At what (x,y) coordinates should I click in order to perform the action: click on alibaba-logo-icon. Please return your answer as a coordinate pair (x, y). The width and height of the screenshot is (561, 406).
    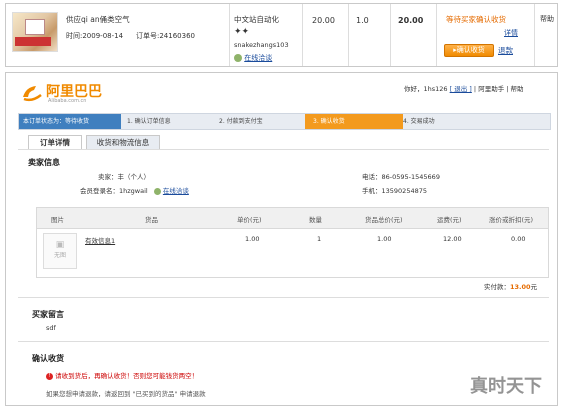
    Looking at the image, I should click on (32, 93).